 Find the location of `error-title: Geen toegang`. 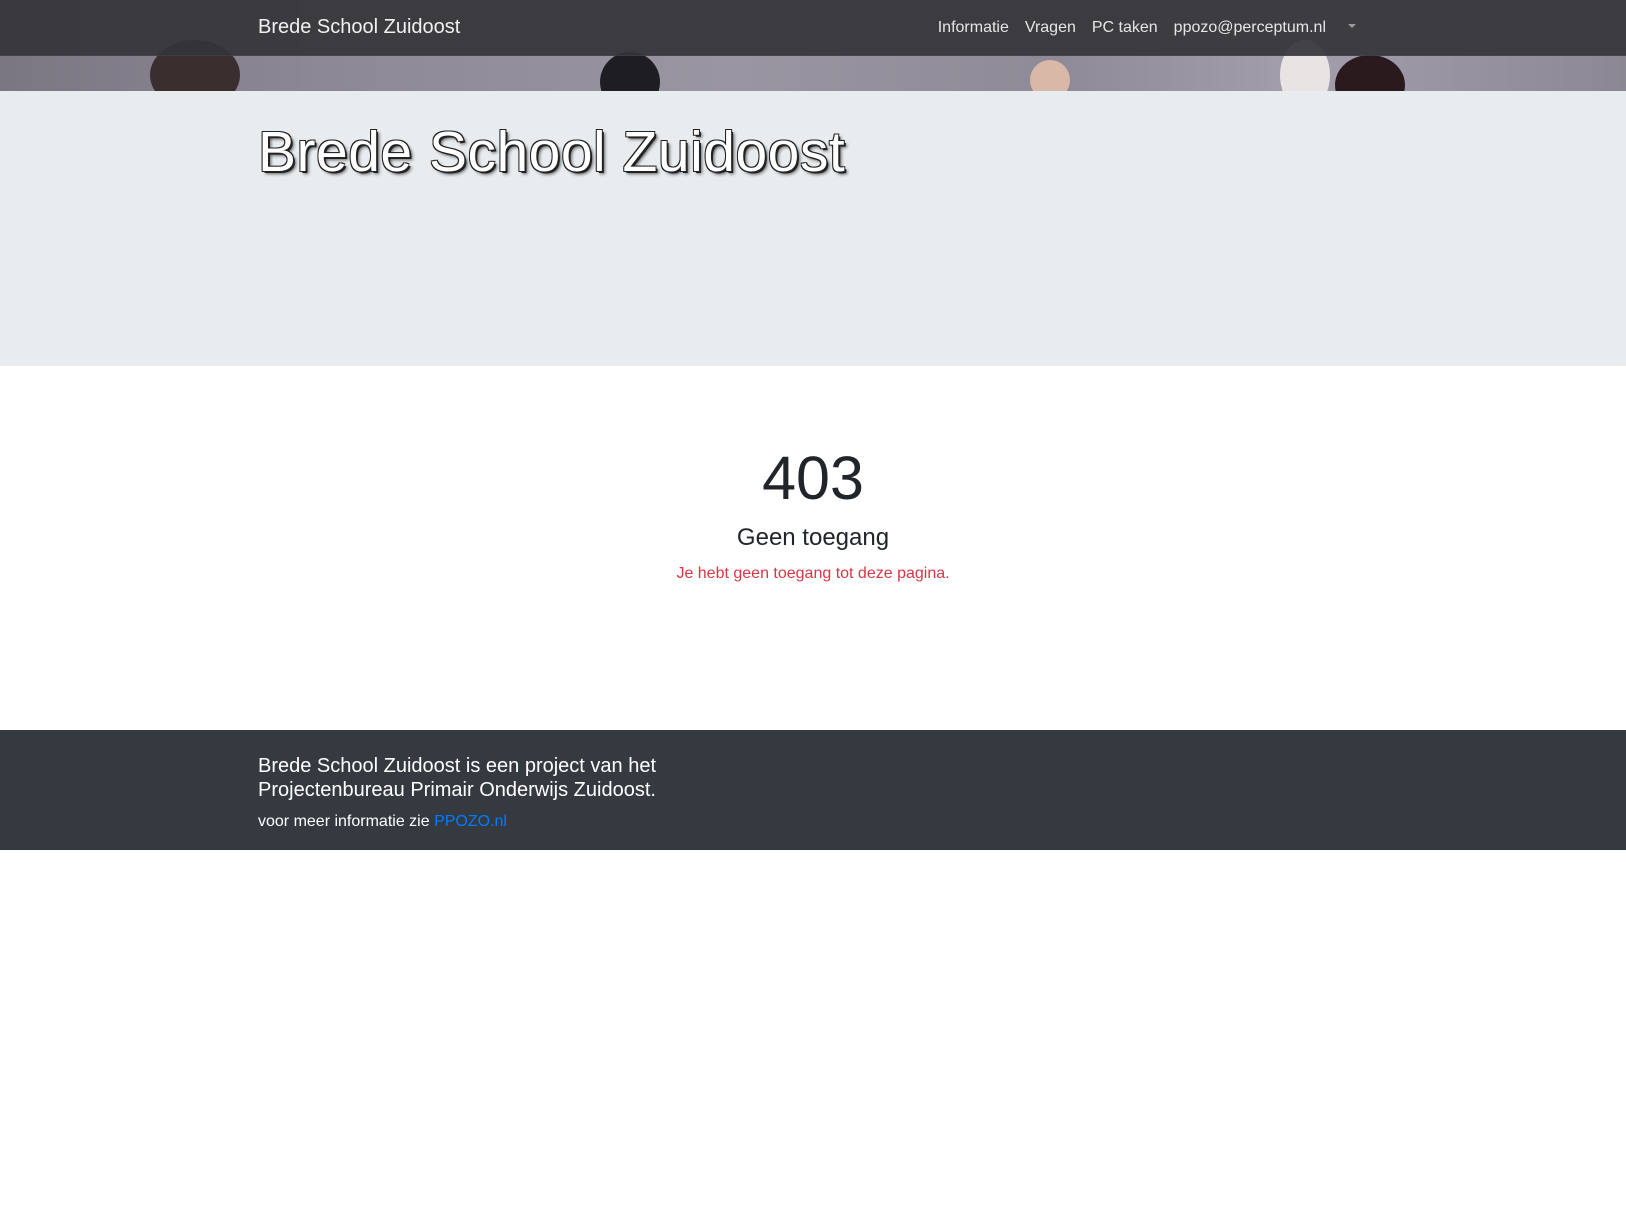

error-title: Geen toegang is located at coordinates (813, 537).